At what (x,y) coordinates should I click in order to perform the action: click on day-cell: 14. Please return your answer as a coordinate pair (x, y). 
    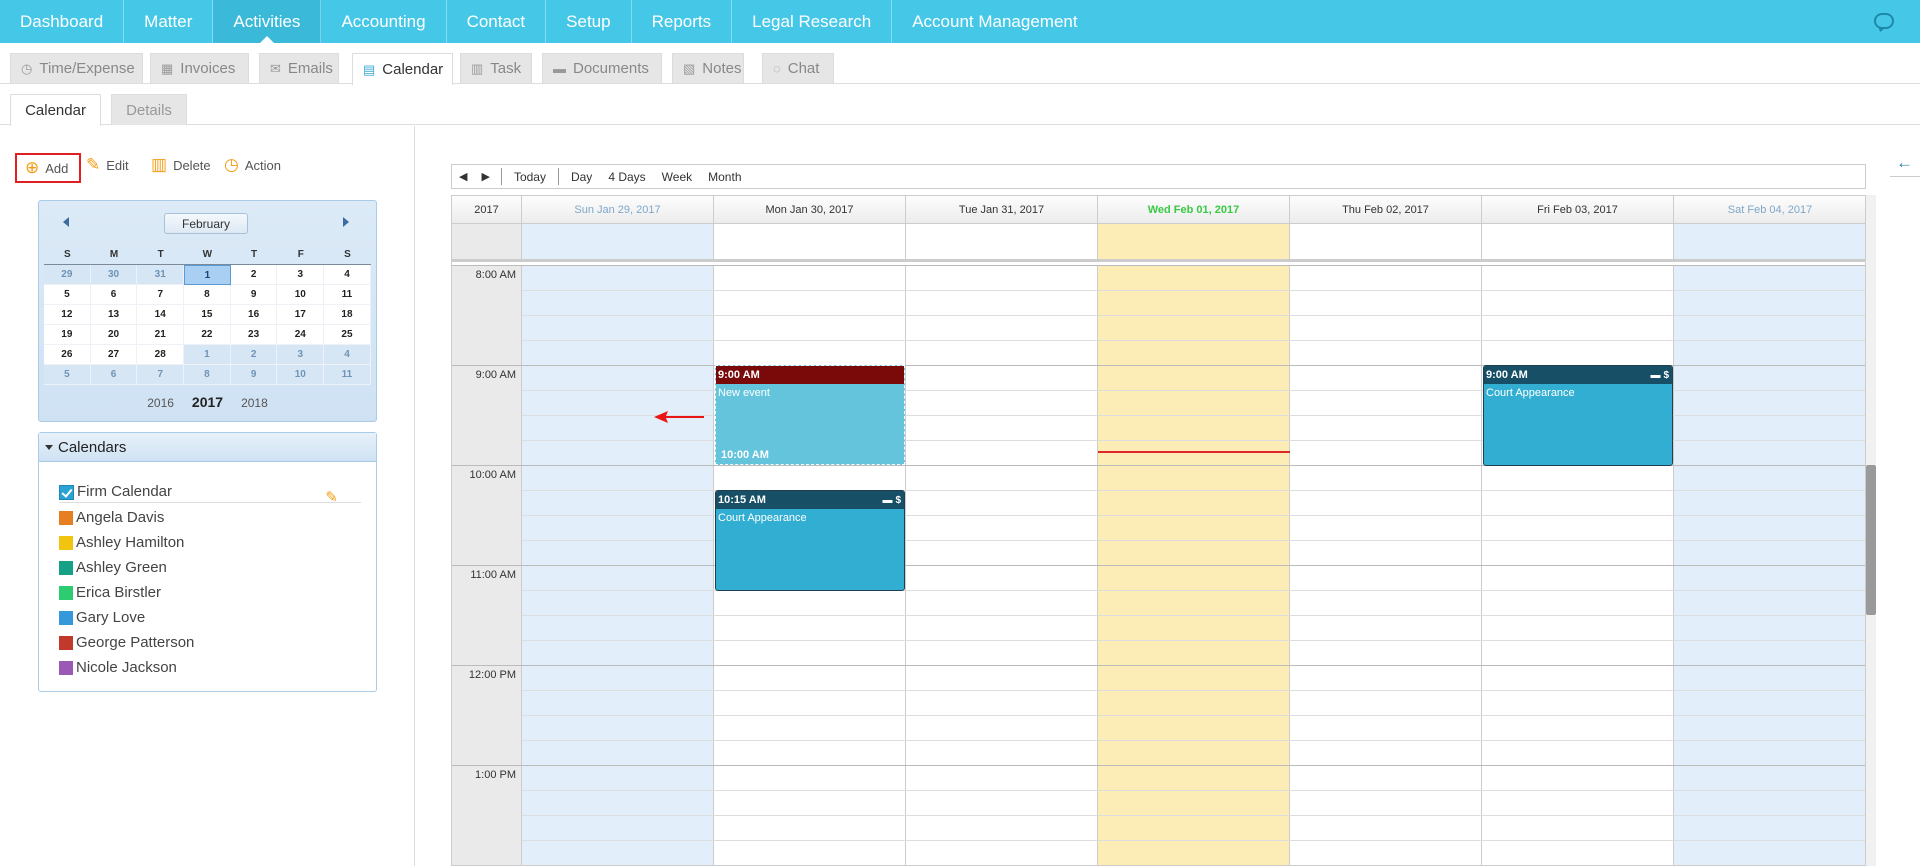
    Looking at the image, I should click on (161, 315).